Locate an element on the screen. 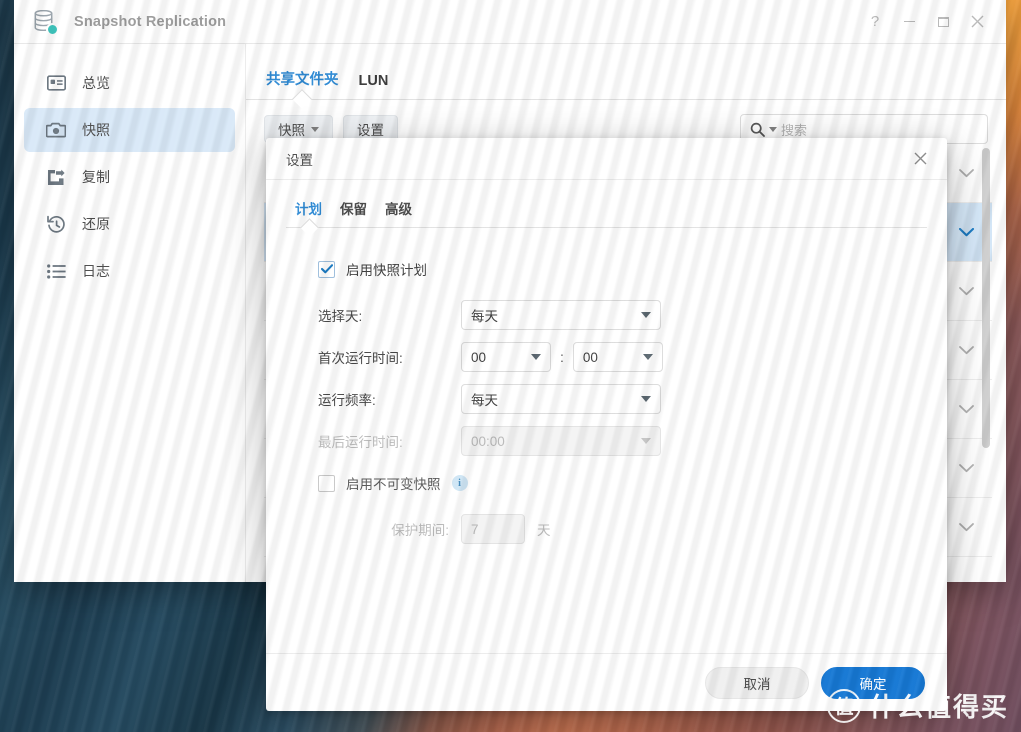 Image resolution: width=1021 pixels, height=732 pixels. list-log-icon is located at coordinates (56, 271).